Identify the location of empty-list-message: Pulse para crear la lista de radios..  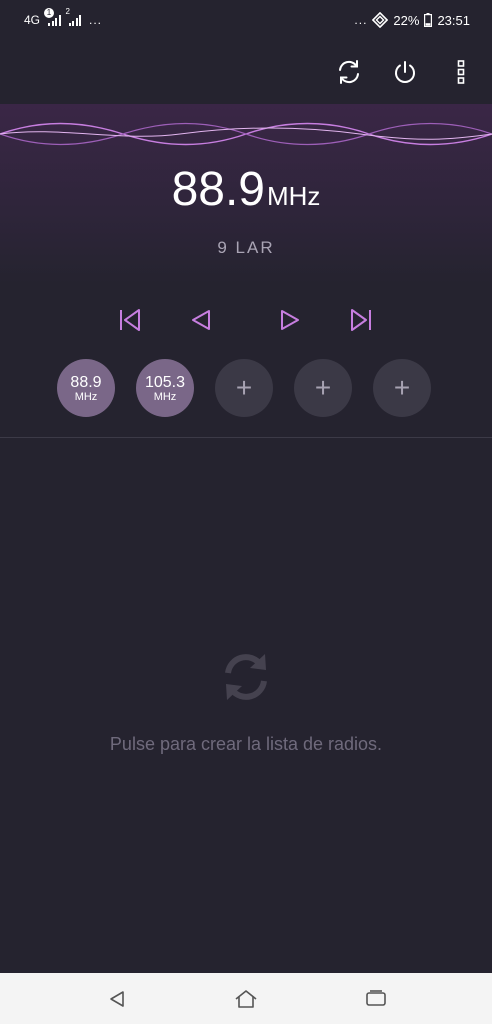
(246, 744).